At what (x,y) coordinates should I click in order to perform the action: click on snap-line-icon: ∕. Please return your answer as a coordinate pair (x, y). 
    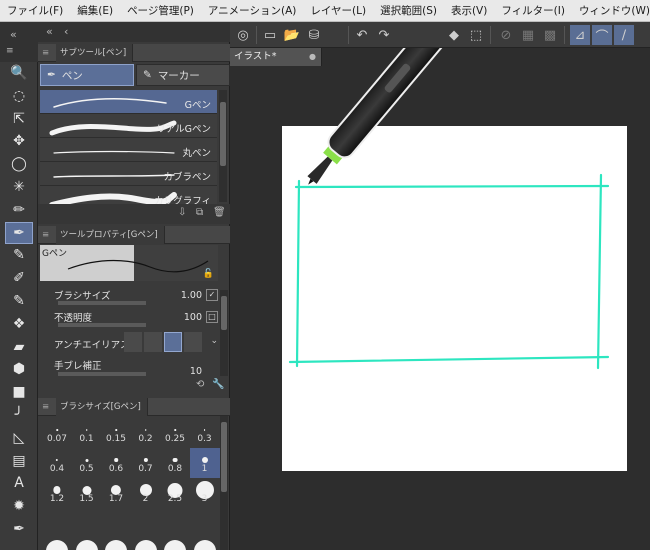
    Looking at the image, I should click on (624, 35).